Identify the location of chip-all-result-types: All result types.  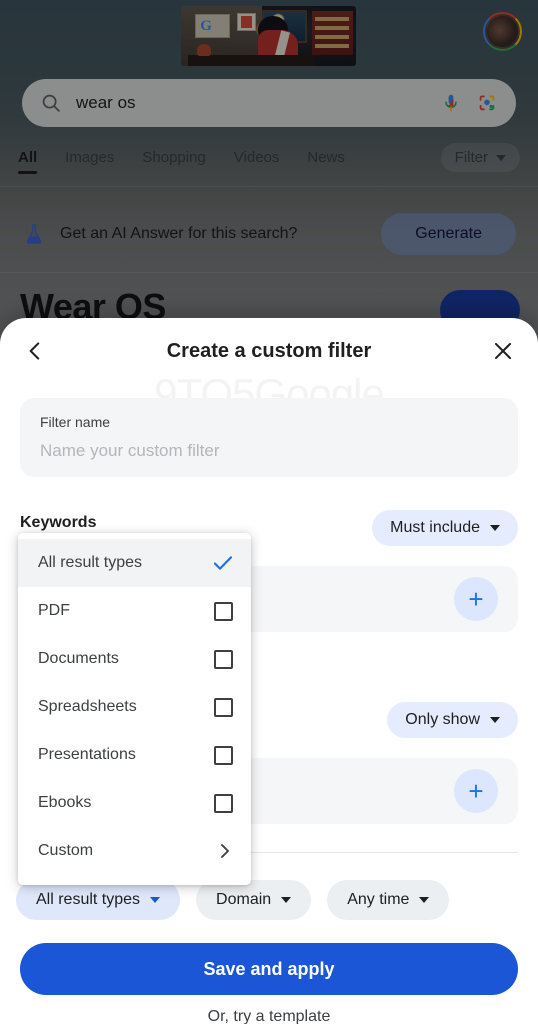
(98, 900).